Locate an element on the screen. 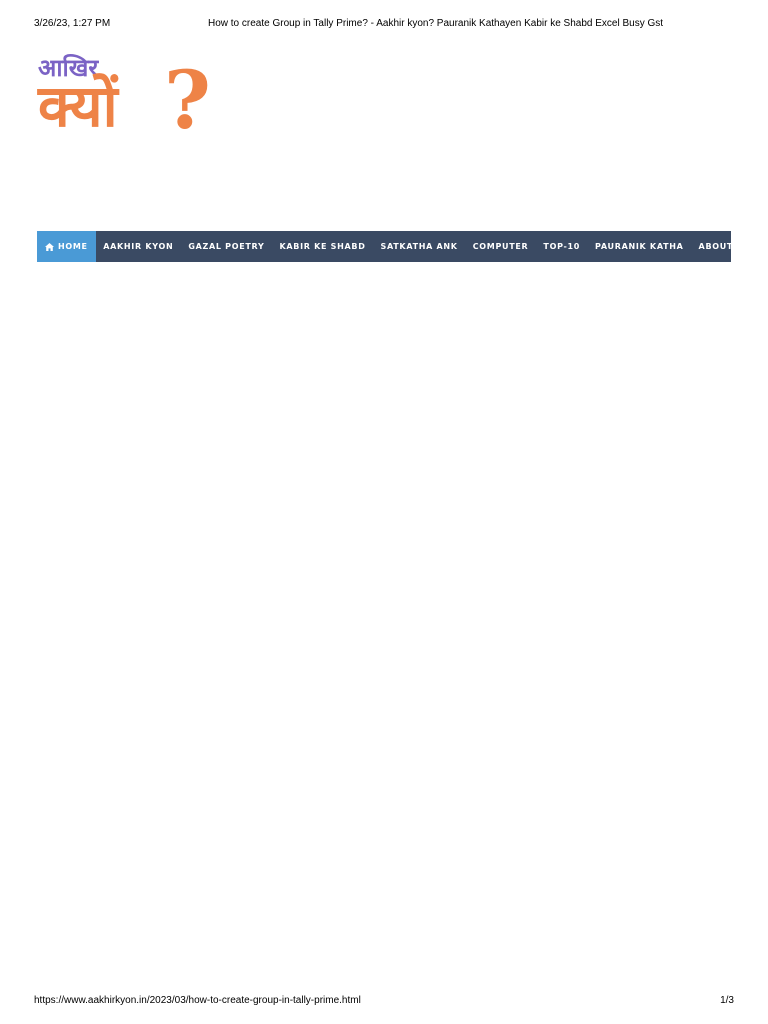  nav-item-kabir-ke-shabd: KABIR KE SHABD is located at coordinates (322, 246).